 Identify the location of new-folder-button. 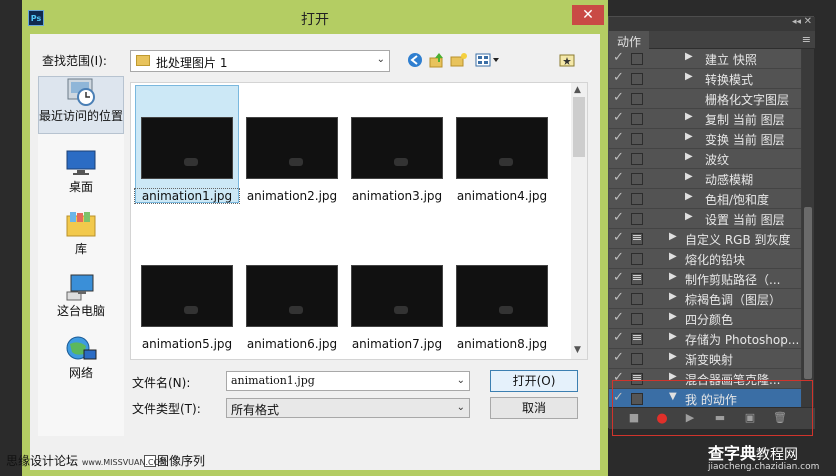
(459, 61).